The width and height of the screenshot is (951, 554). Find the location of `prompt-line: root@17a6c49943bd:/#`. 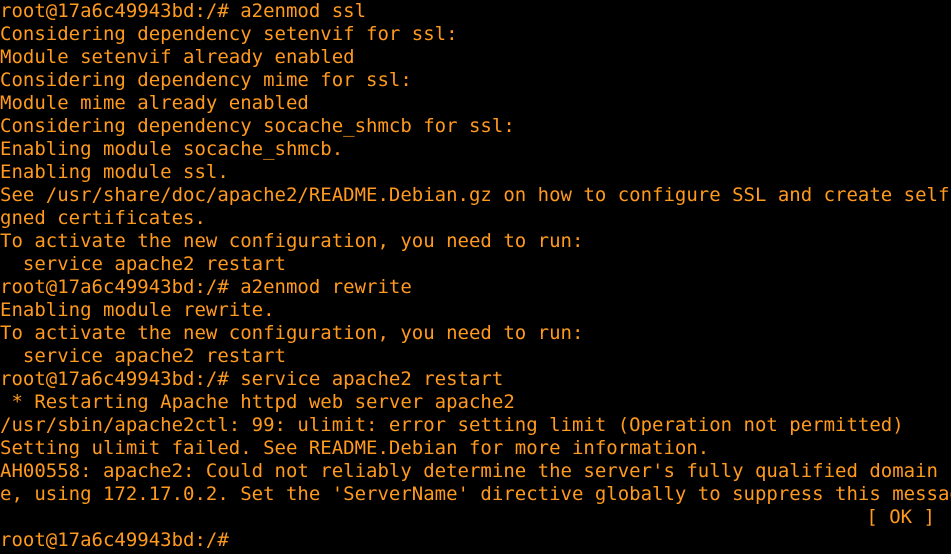

prompt-line: root@17a6c49943bd:/# is located at coordinates (475, 540).